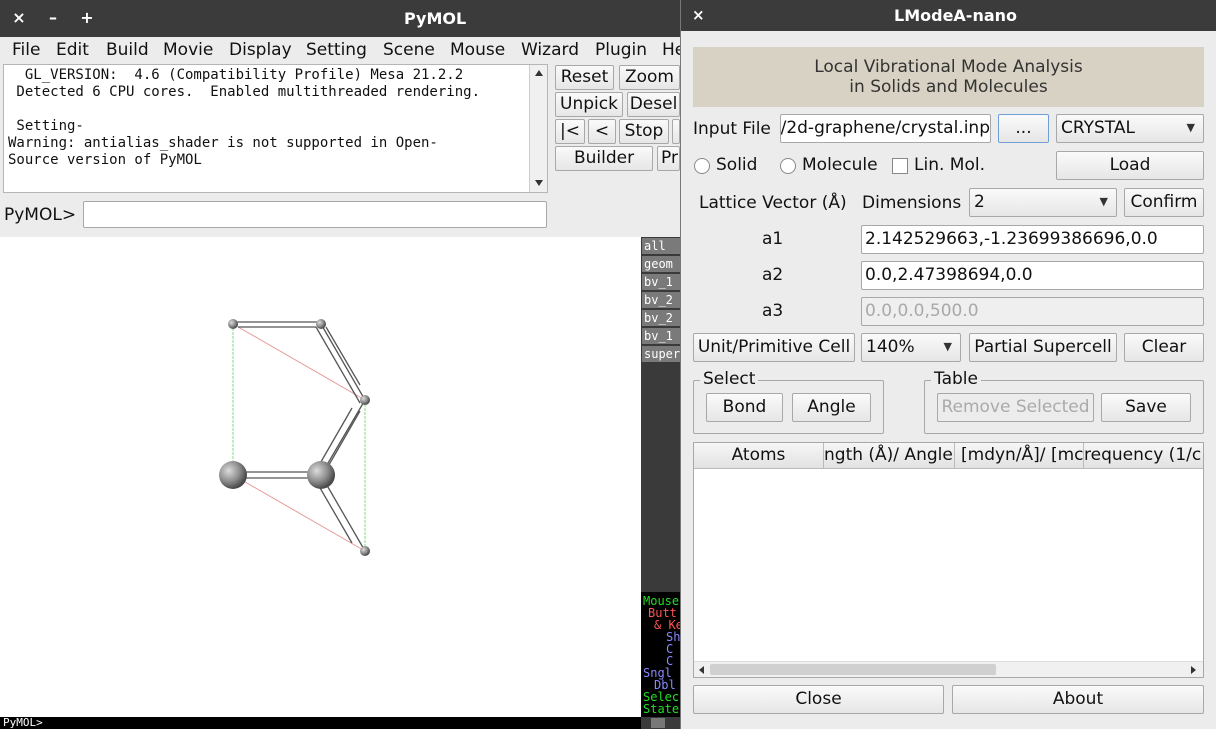 The width and height of the screenshot is (1216, 729). What do you see at coordinates (570, 131) in the screenshot?
I see `rewind-button: |<` at bounding box center [570, 131].